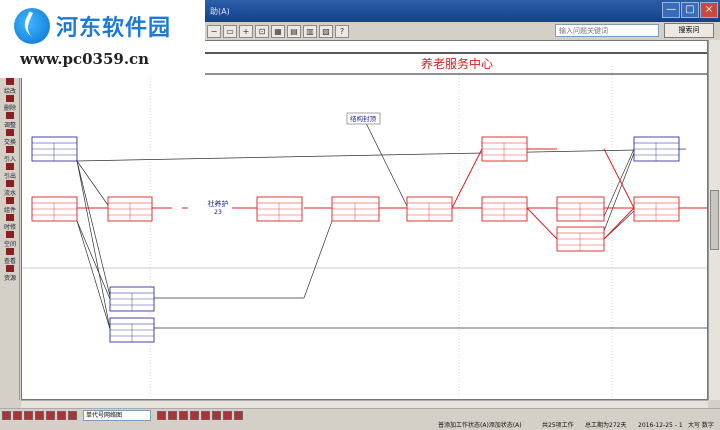 The width and height of the screenshot is (720, 430). What do you see at coordinates (10, 81) in the screenshot?
I see `pencil-icon` at bounding box center [10, 81].